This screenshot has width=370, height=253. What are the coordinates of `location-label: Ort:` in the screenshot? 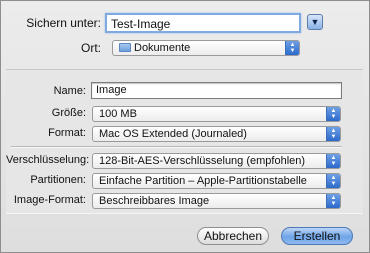 It's located at (91, 48).